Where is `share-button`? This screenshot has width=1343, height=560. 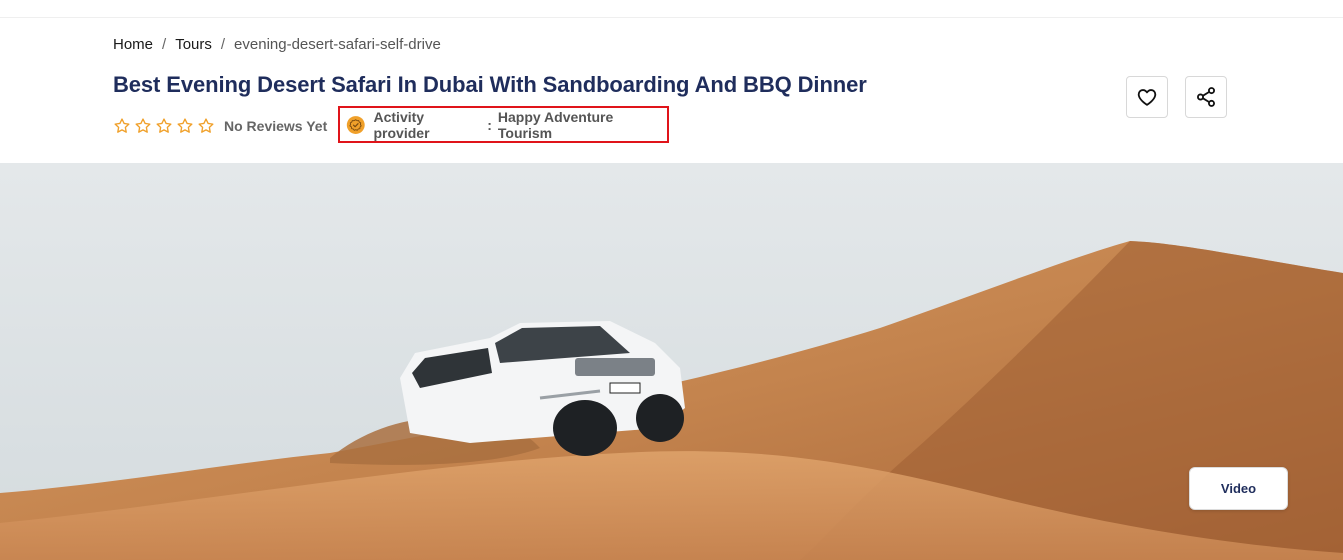 share-button is located at coordinates (1206, 97).